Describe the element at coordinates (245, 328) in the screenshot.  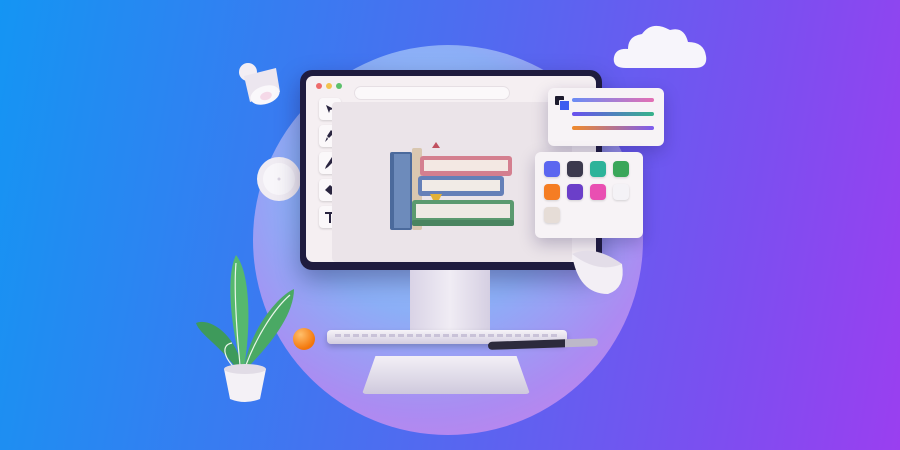
I see `potted-plant-icon` at that location.